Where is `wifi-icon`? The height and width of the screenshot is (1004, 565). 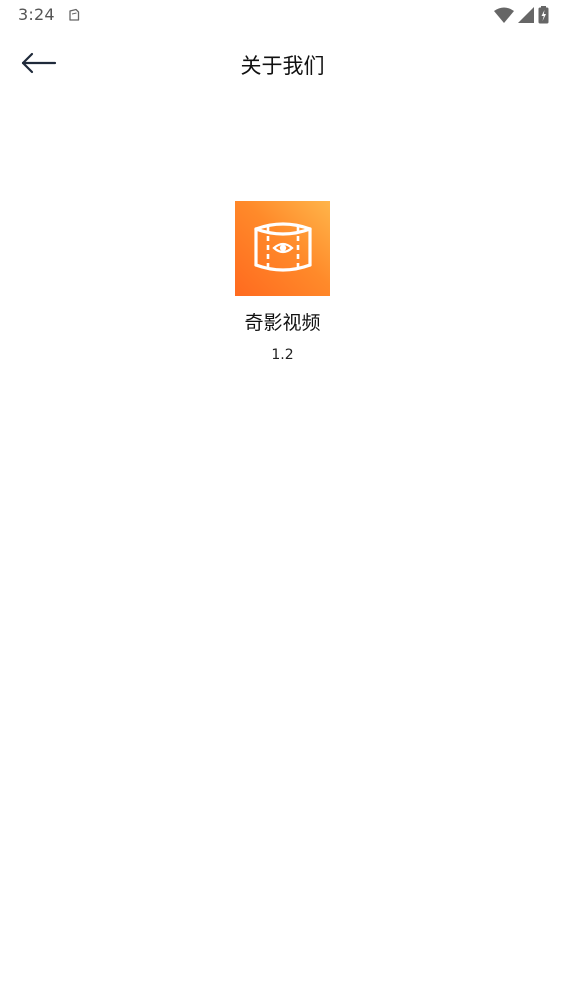
wifi-icon is located at coordinates (504, 17).